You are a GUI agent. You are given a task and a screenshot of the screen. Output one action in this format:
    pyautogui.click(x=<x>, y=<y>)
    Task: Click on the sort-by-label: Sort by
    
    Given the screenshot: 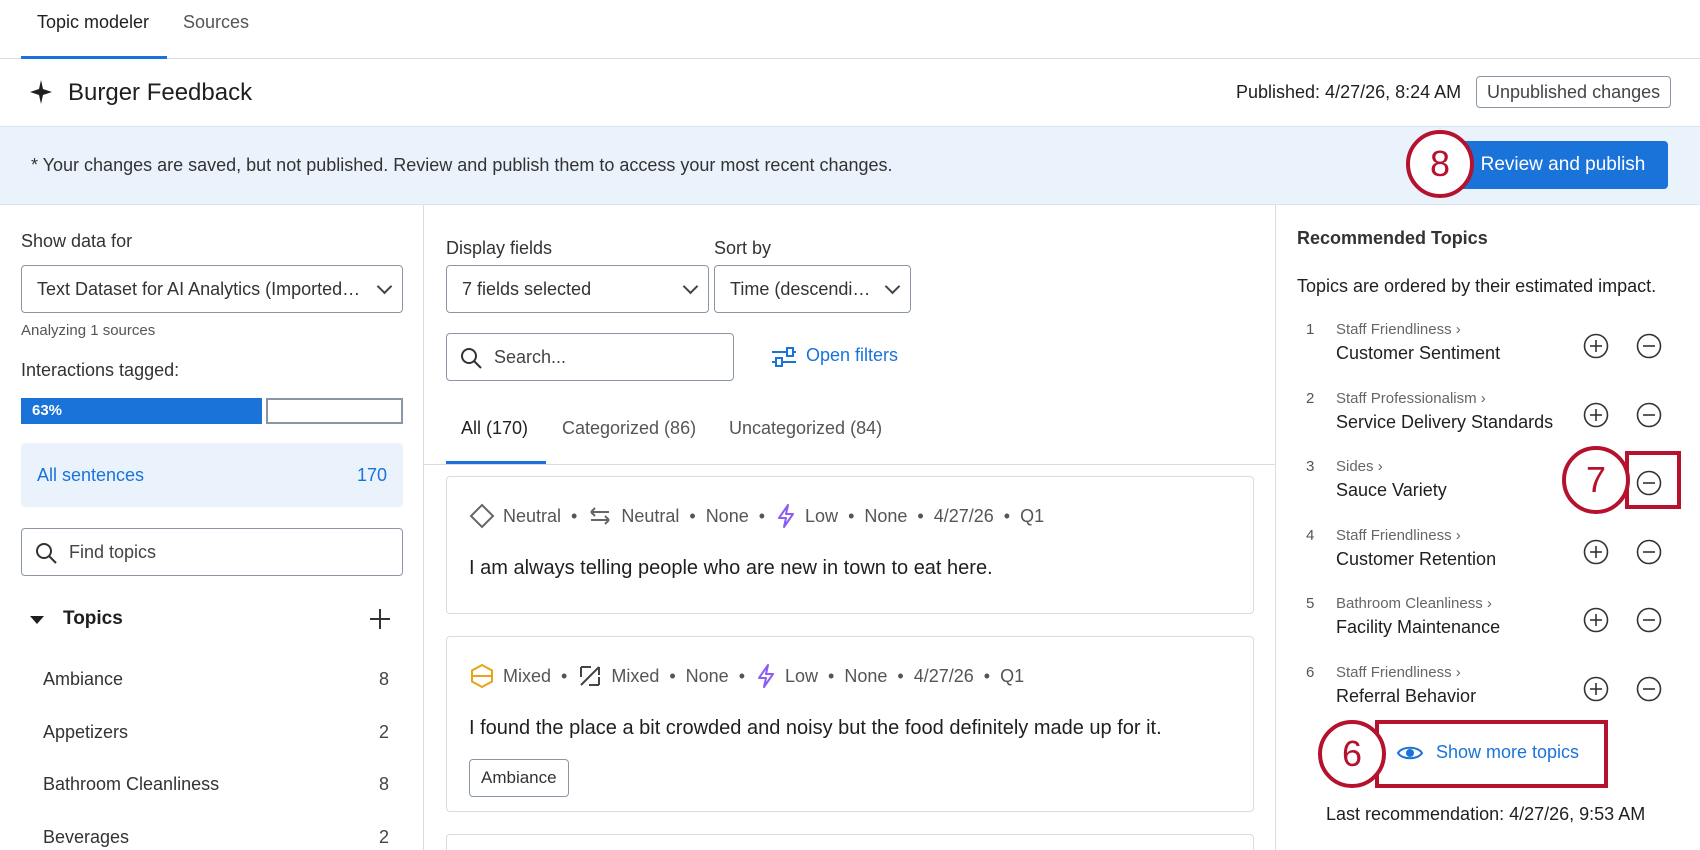 What is the action you would take?
    pyautogui.click(x=743, y=248)
    